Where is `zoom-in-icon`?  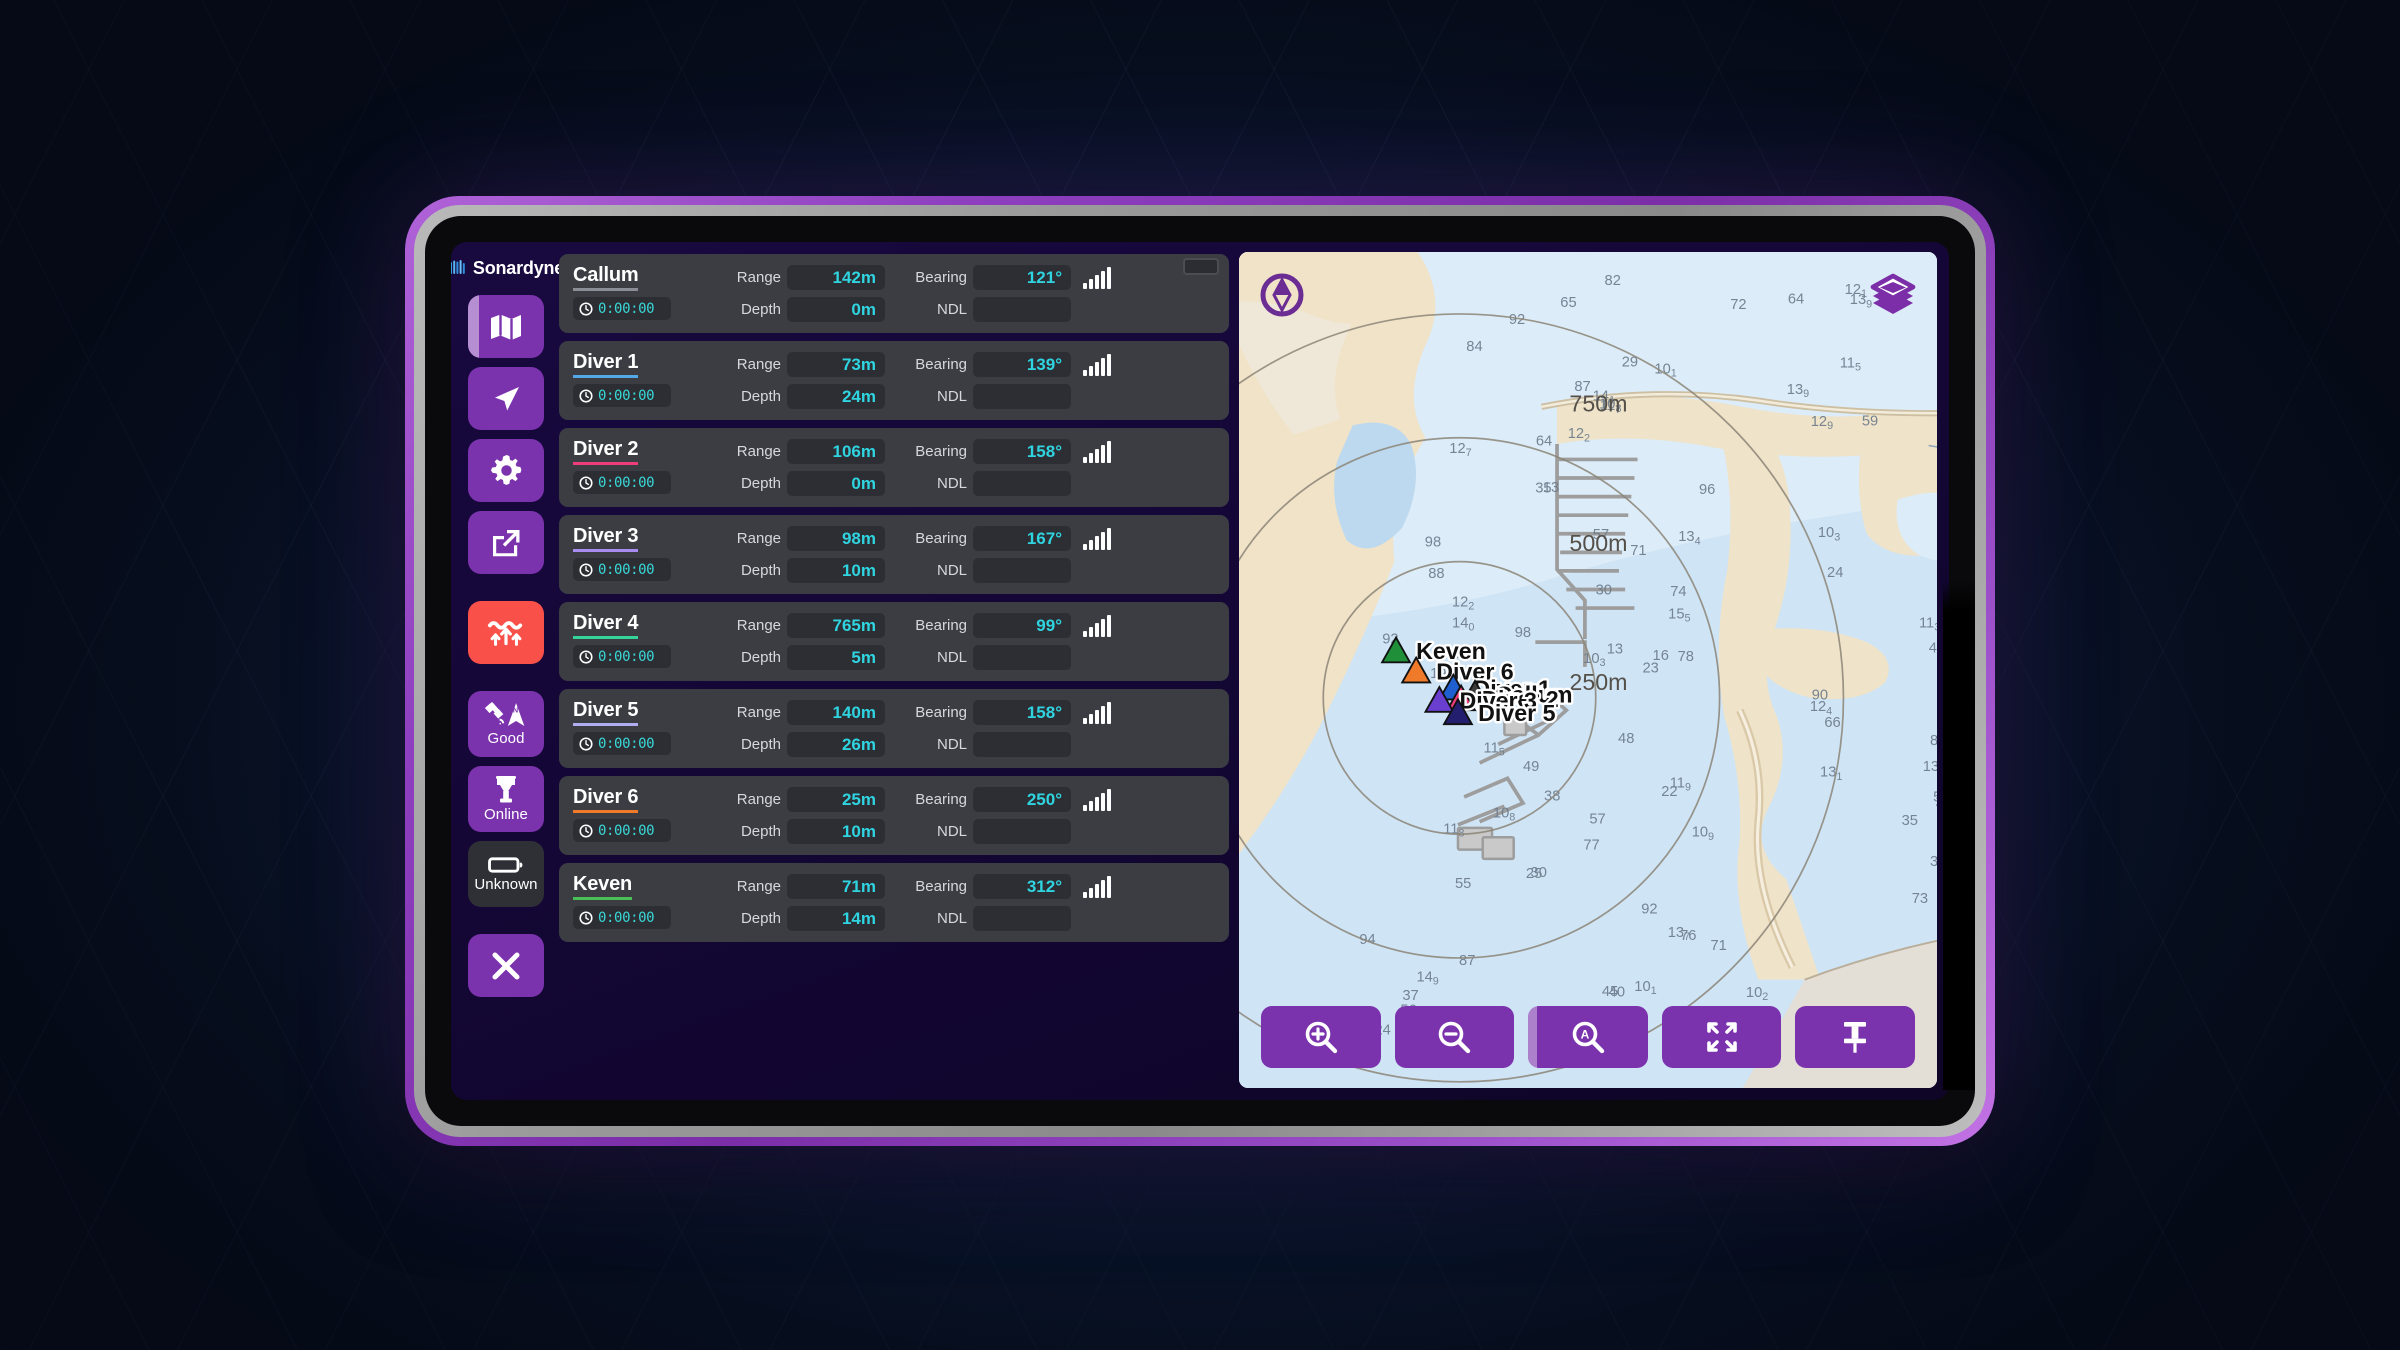
zoom-in-icon is located at coordinates (1321, 1037).